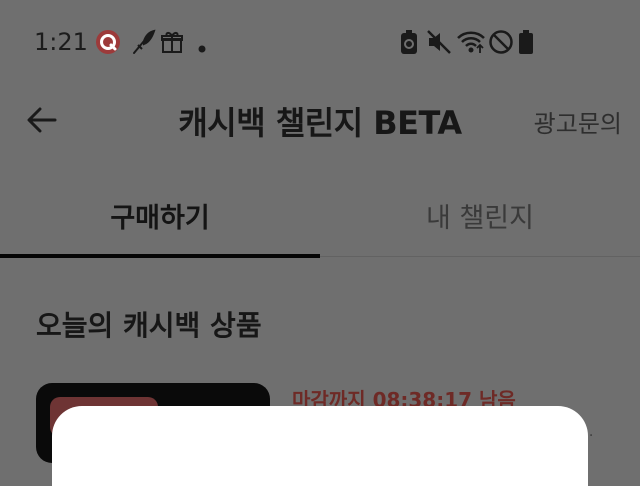  What do you see at coordinates (108, 44) in the screenshot?
I see `app-notification-icon` at bounding box center [108, 44].